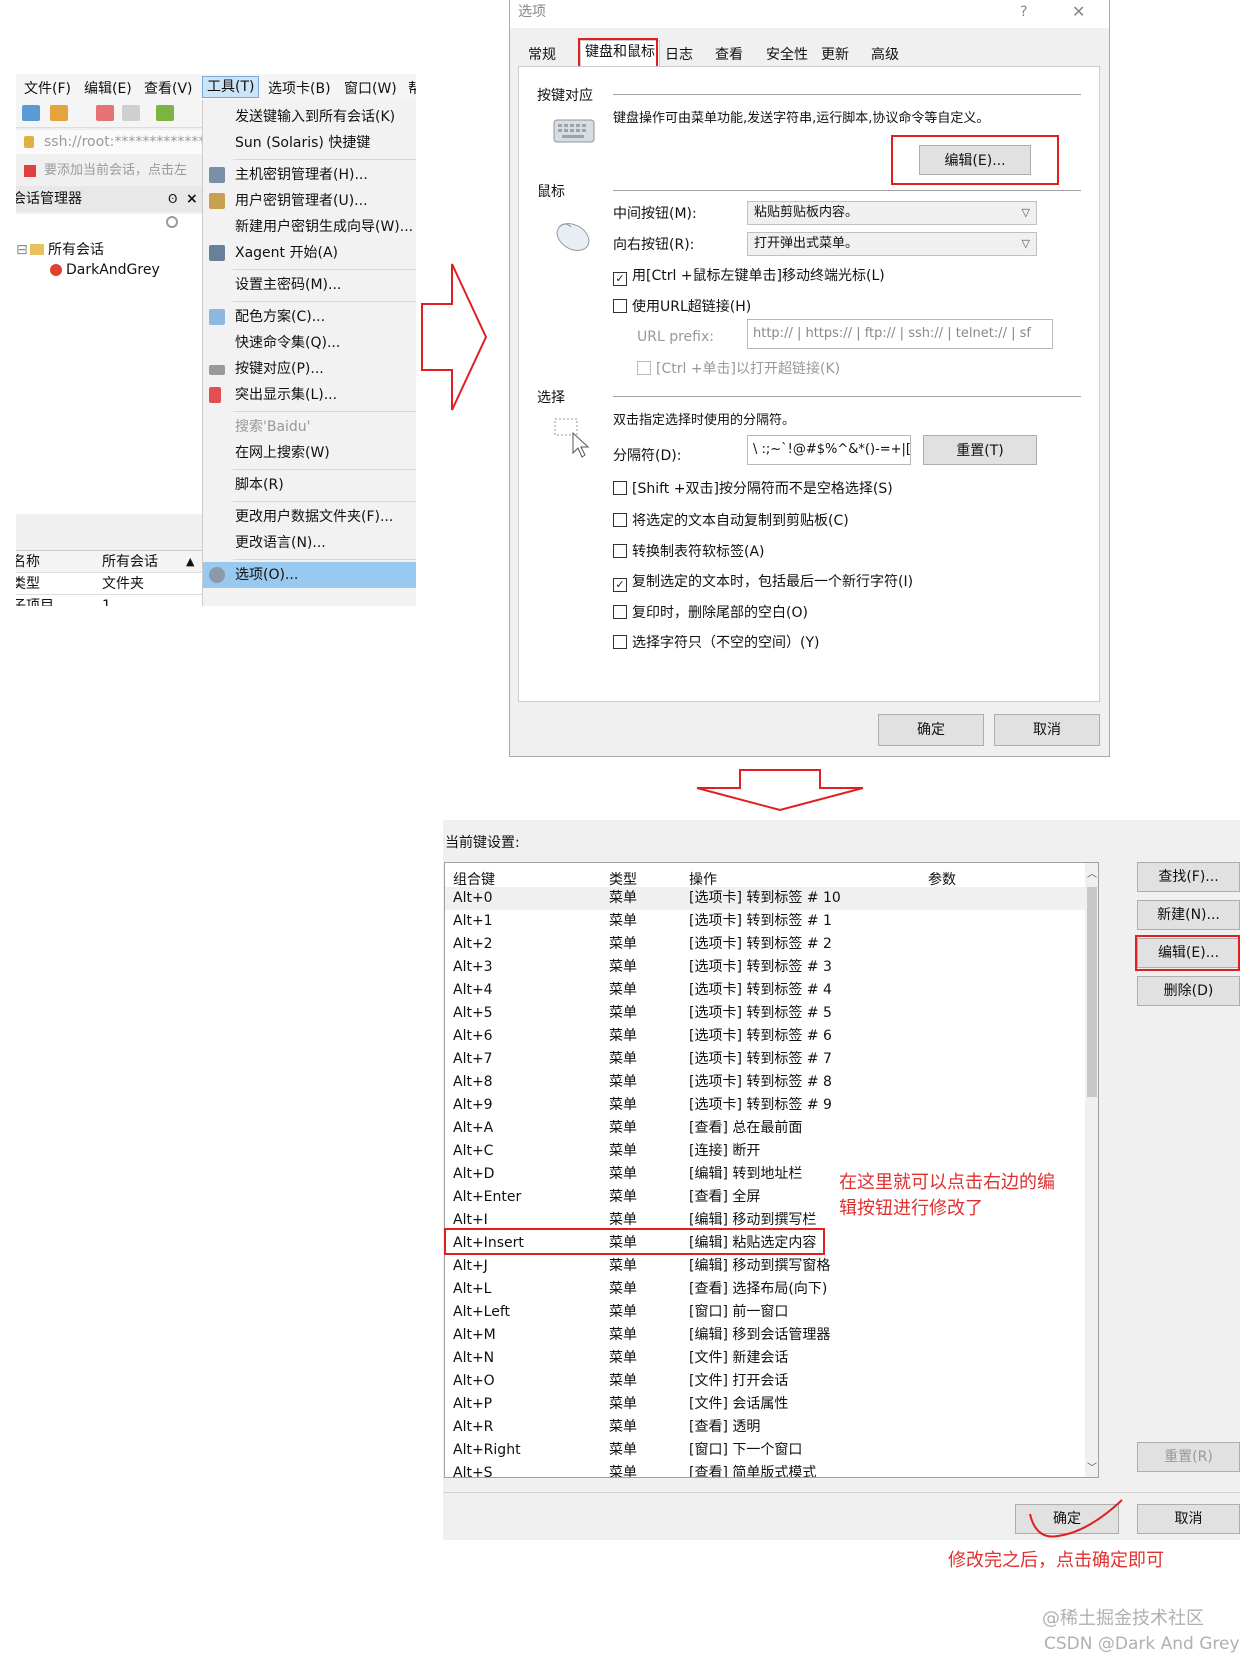  What do you see at coordinates (1091, 1170) in the screenshot?
I see `scrollbar: ︿ ﹀` at bounding box center [1091, 1170].